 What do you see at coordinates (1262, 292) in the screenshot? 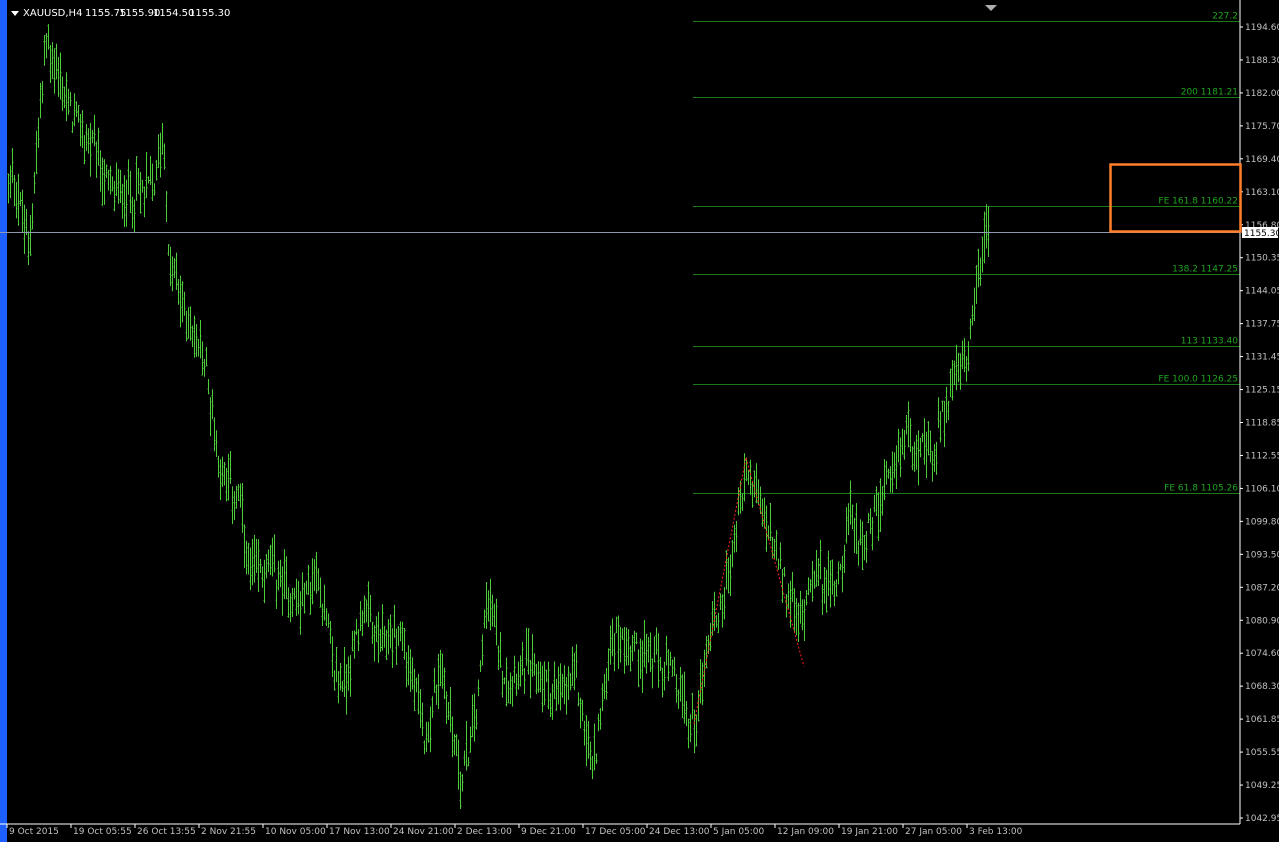
I see `price-tick-label: 1144.05` at bounding box center [1262, 292].